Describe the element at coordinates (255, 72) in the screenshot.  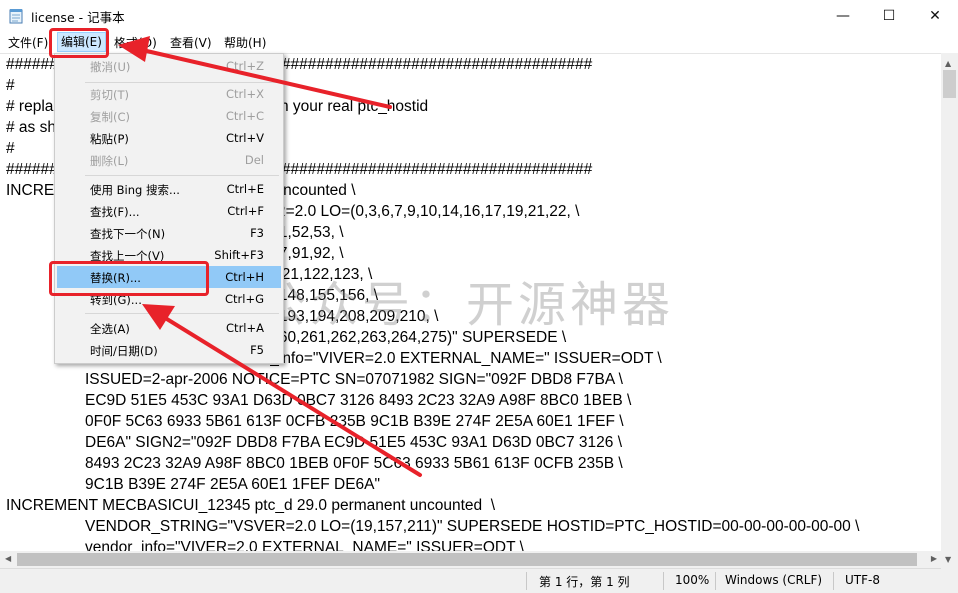
I see `annotation-arrow-to-edit-menu` at that location.